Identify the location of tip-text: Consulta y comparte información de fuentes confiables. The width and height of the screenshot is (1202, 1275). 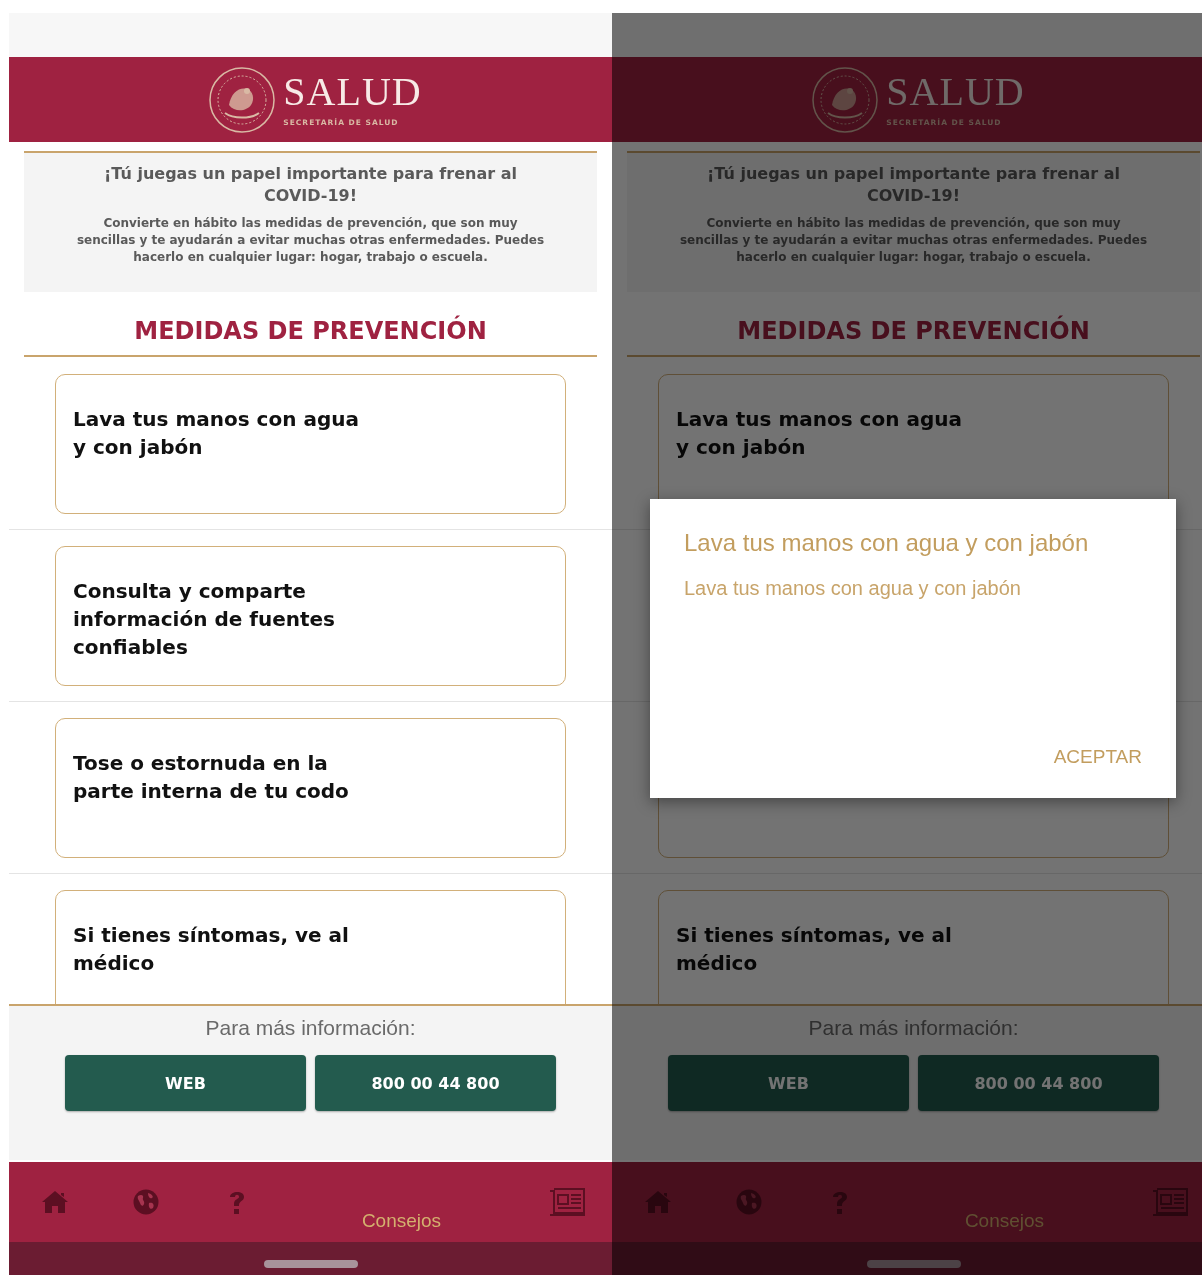
(204, 619).